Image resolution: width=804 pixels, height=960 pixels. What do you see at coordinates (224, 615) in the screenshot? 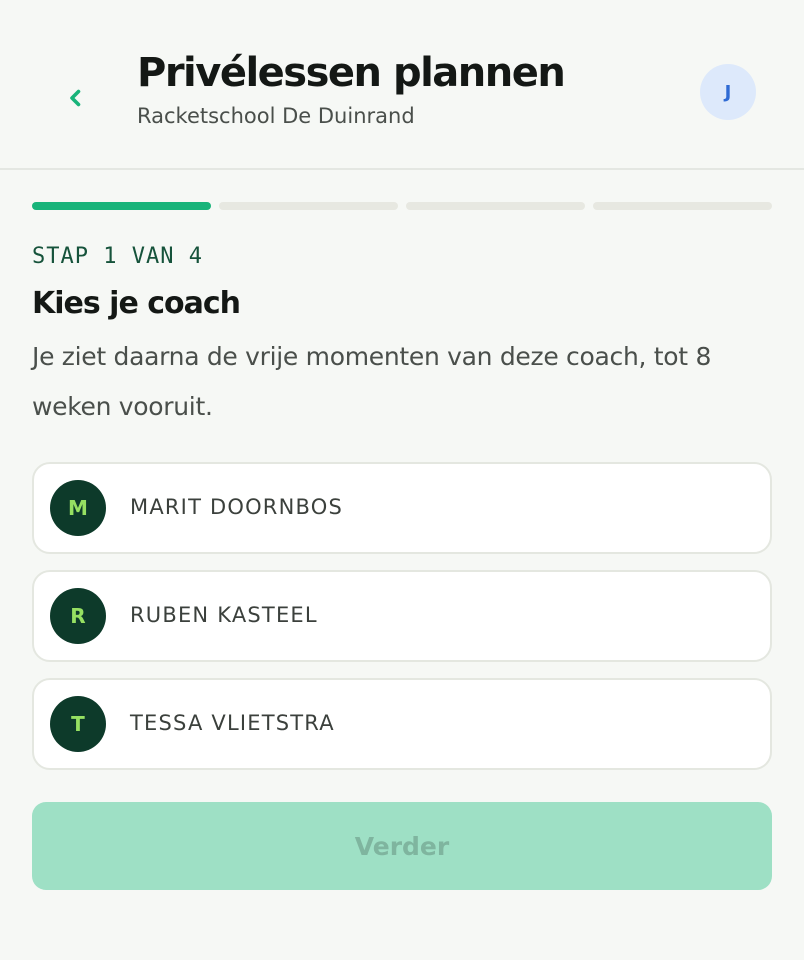
I see `coach-name: RUBEN KASTEEL` at bounding box center [224, 615].